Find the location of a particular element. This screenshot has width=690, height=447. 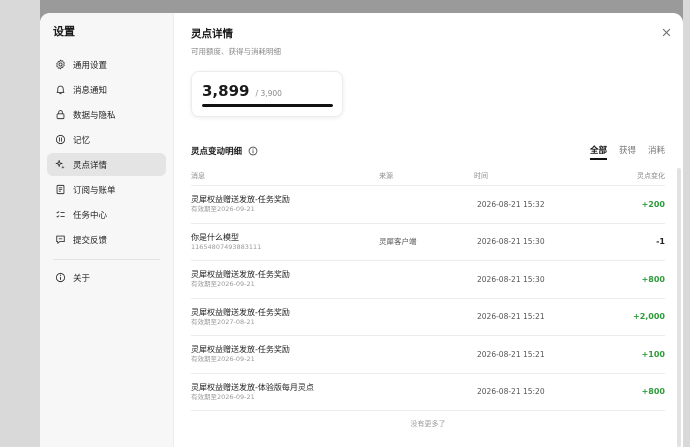

close-button is located at coordinates (666, 32).